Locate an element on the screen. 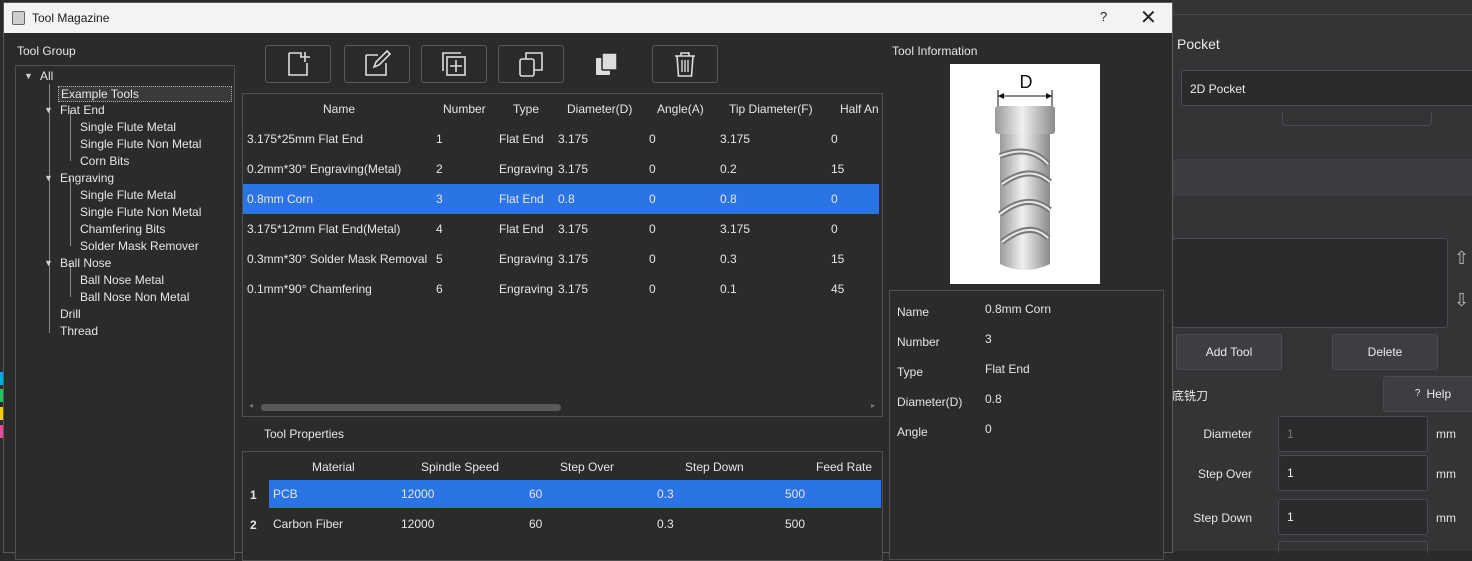  column-header-step-over: Step Over is located at coordinates (587, 467).